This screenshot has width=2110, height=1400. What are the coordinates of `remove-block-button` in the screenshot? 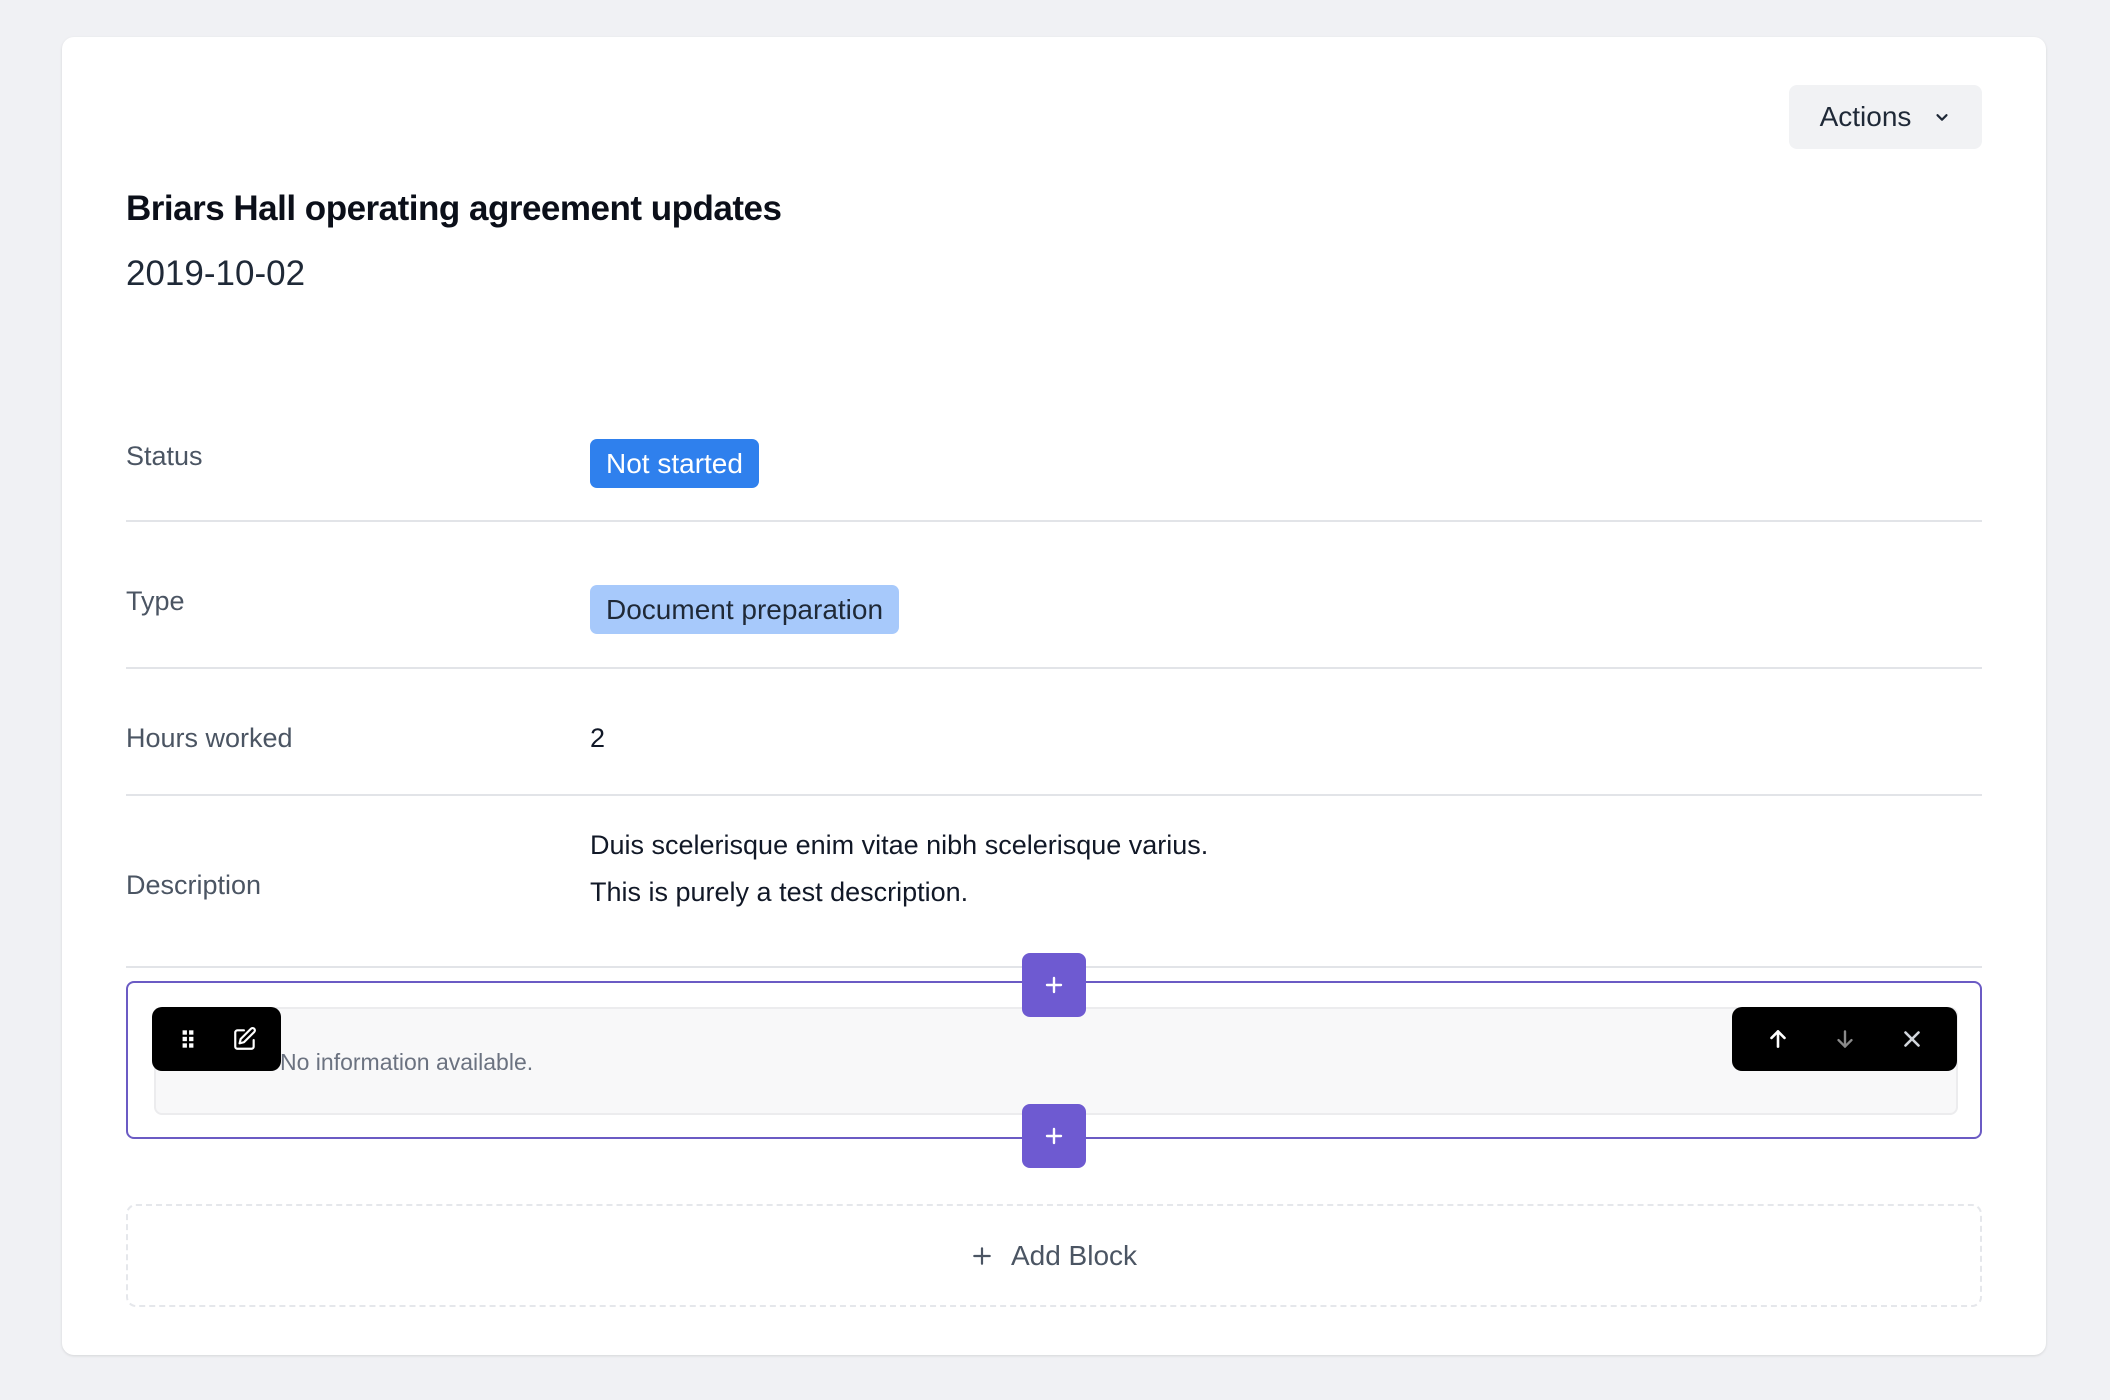 It's located at (1912, 1039).